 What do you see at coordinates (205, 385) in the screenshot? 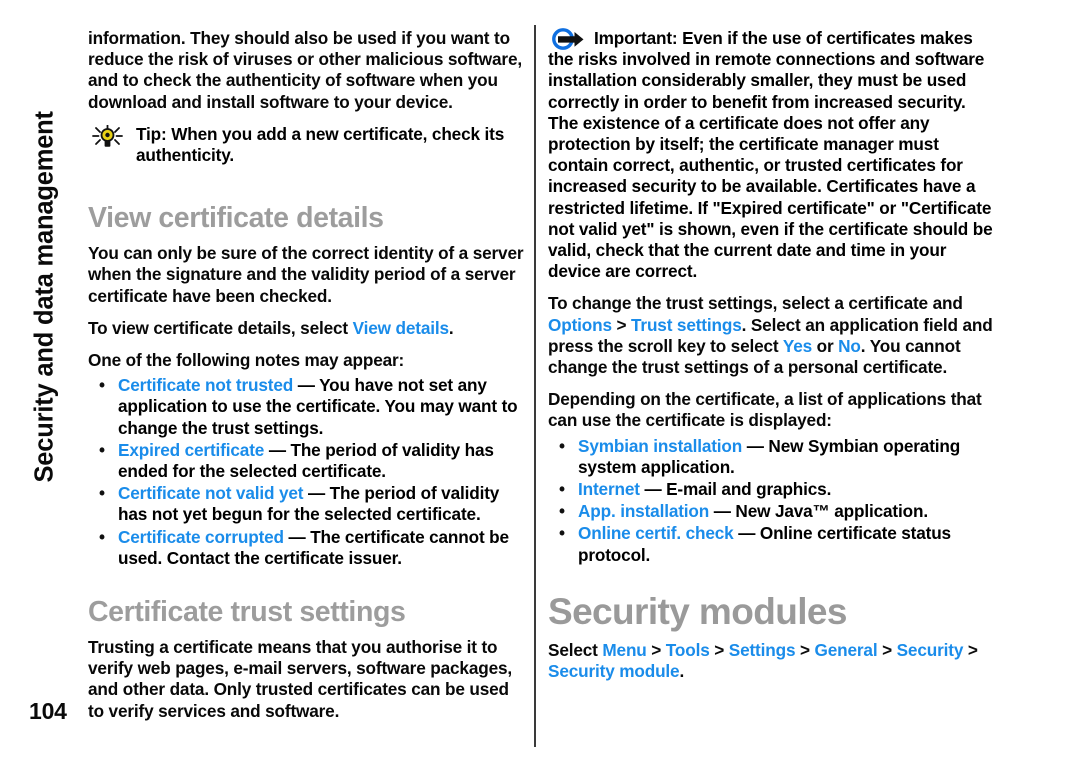
I see `note-term: Certificate not trusted` at bounding box center [205, 385].